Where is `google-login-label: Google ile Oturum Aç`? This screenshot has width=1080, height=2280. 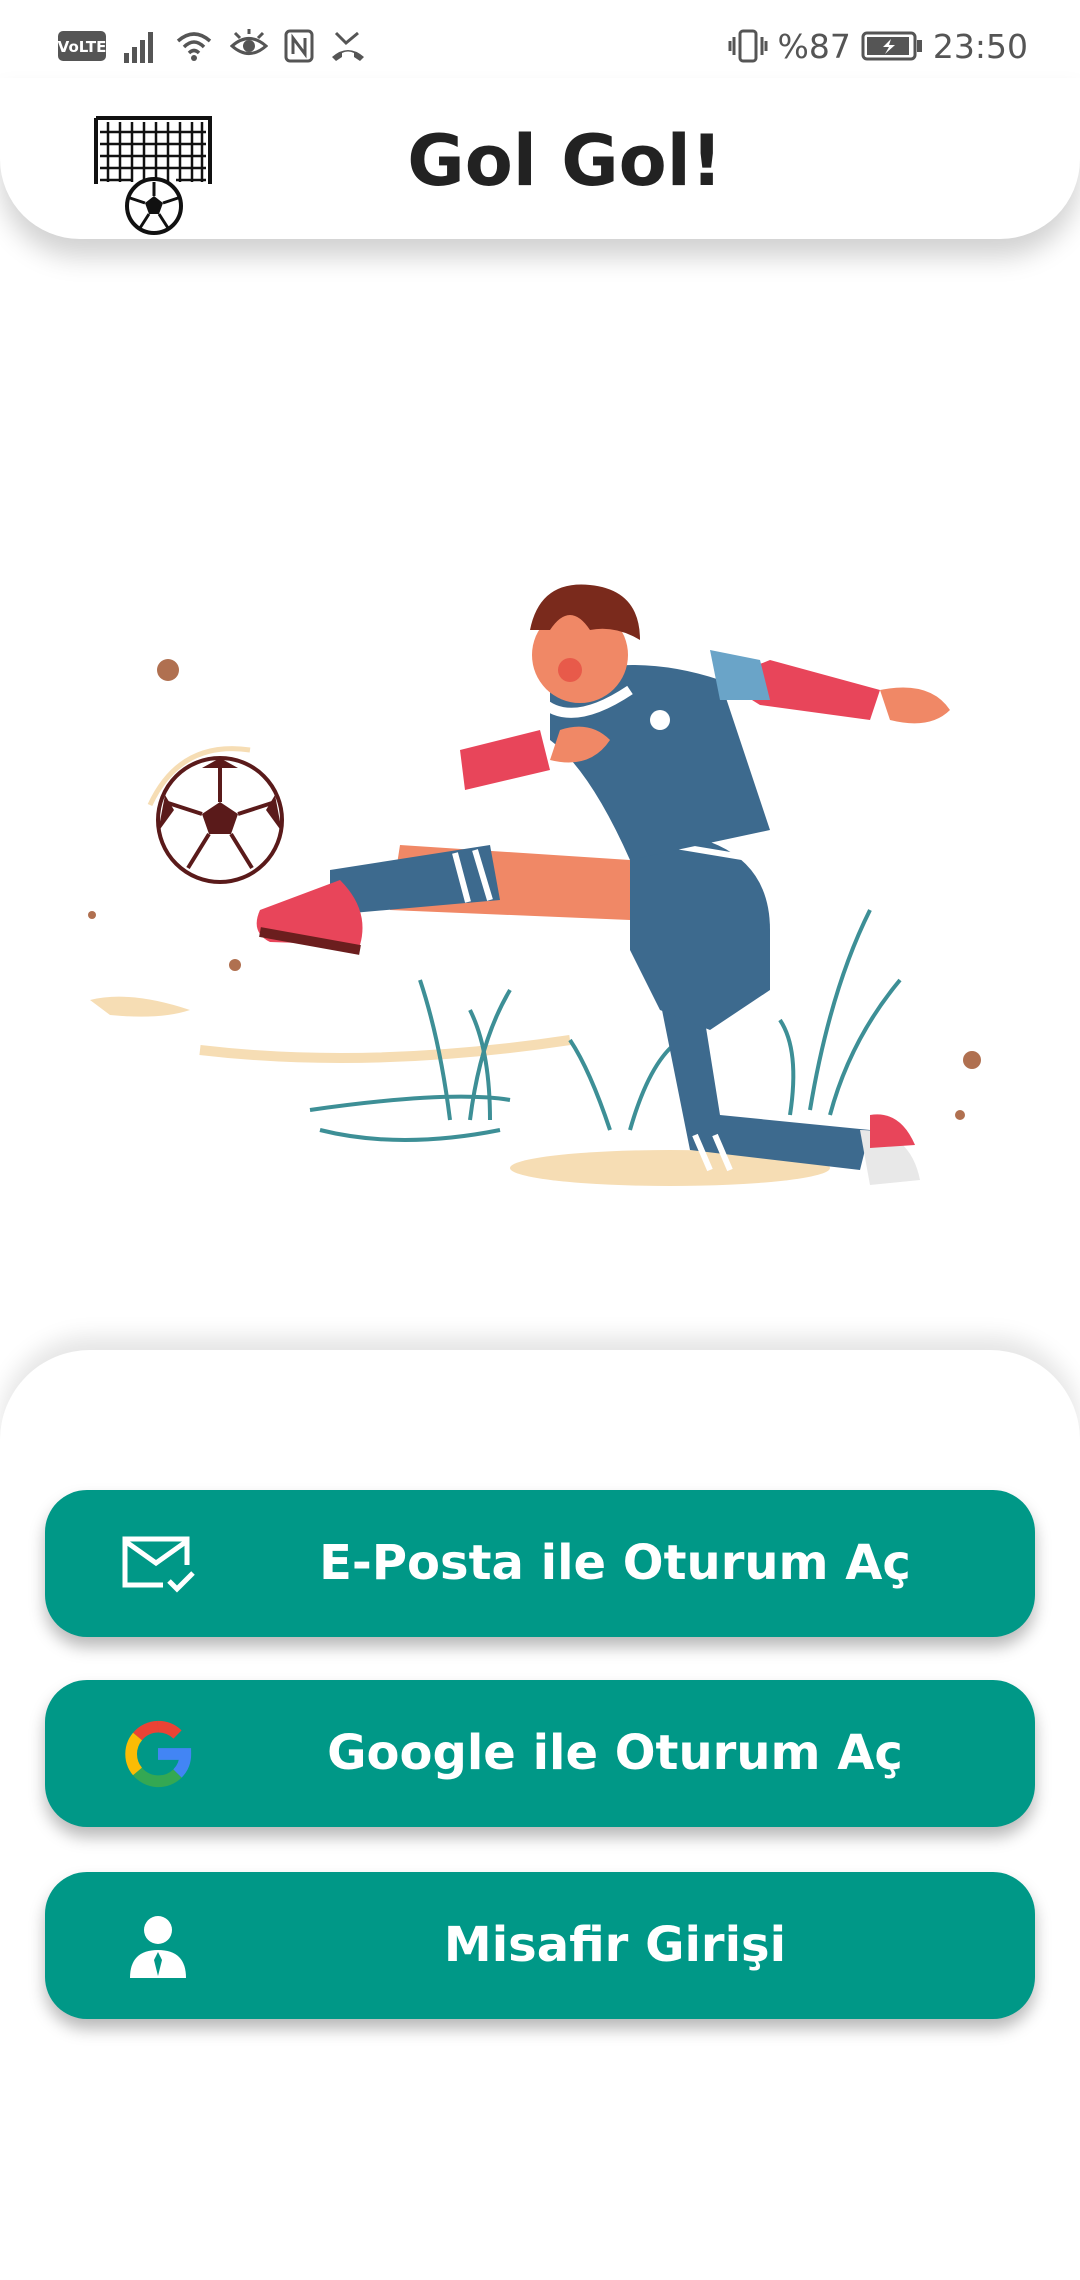
google-login-label: Google ile Oturum Aç is located at coordinates (615, 1753).